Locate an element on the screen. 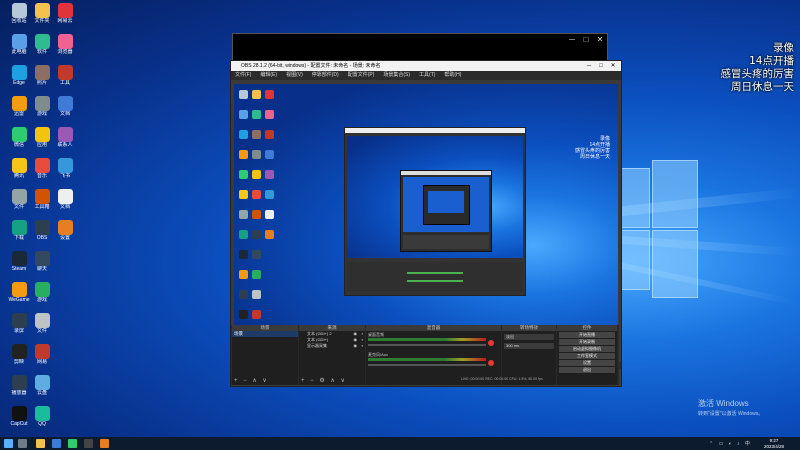 The image size is (800, 450). desktop-icon-label: 文件 is located at coordinates (41, 331).